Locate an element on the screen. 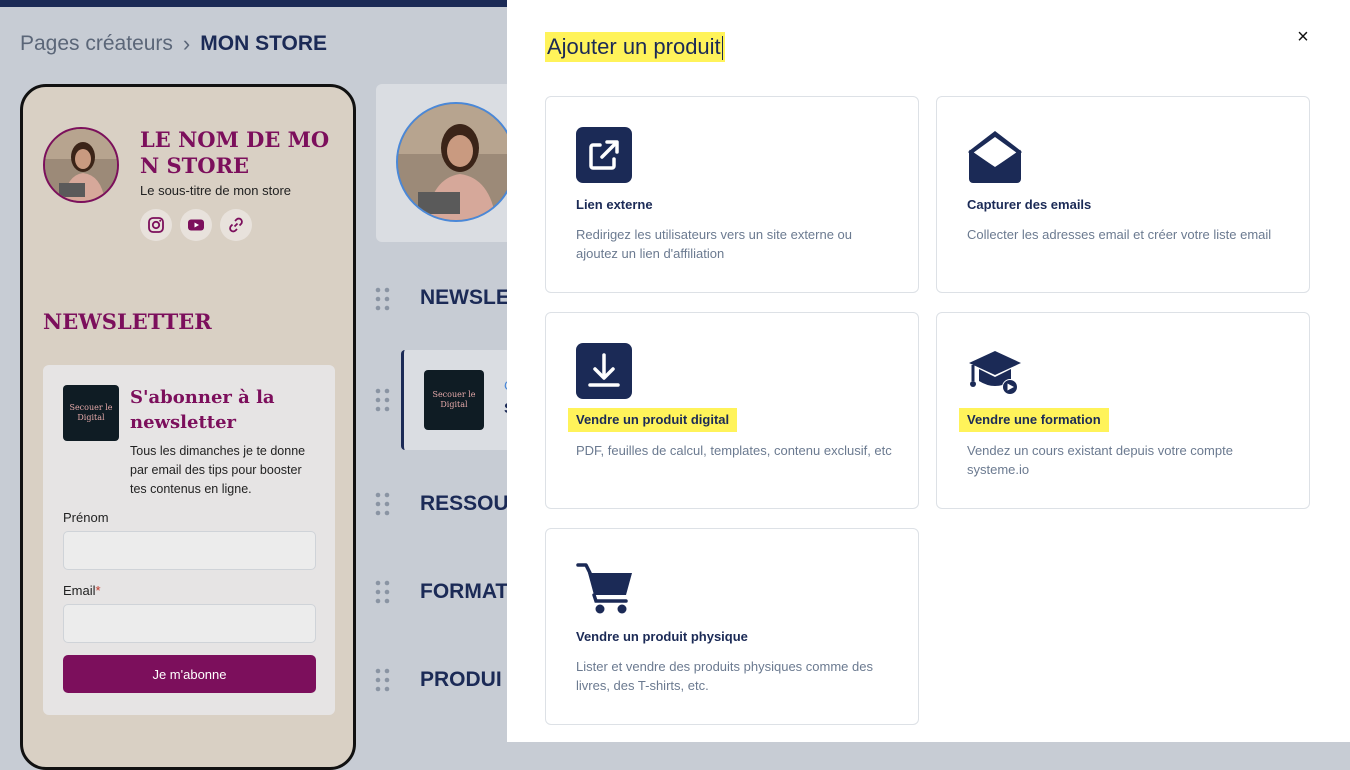 The height and width of the screenshot is (770, 1350). social-links is located at coordinates (196, 225).